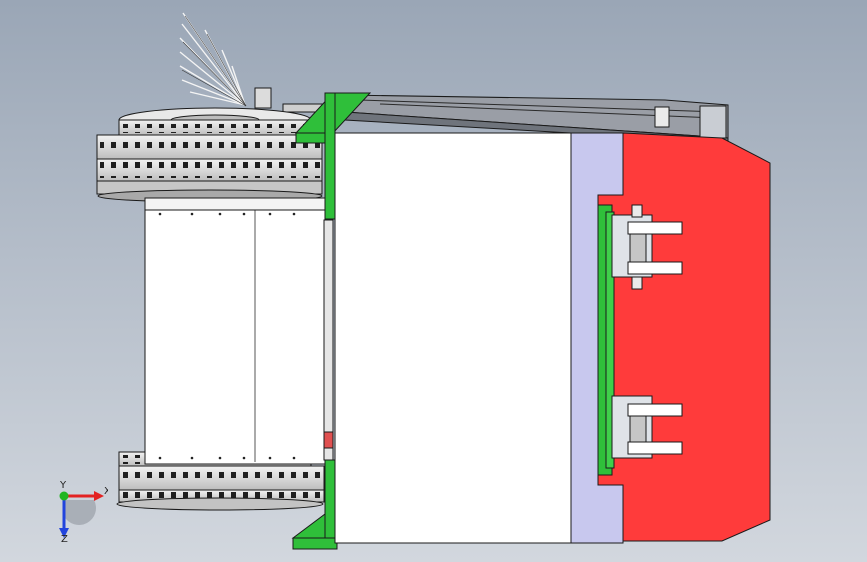  Describe the element at coordinates (64, 496) in the screenshot. I see `y-axis-icon` at that location.